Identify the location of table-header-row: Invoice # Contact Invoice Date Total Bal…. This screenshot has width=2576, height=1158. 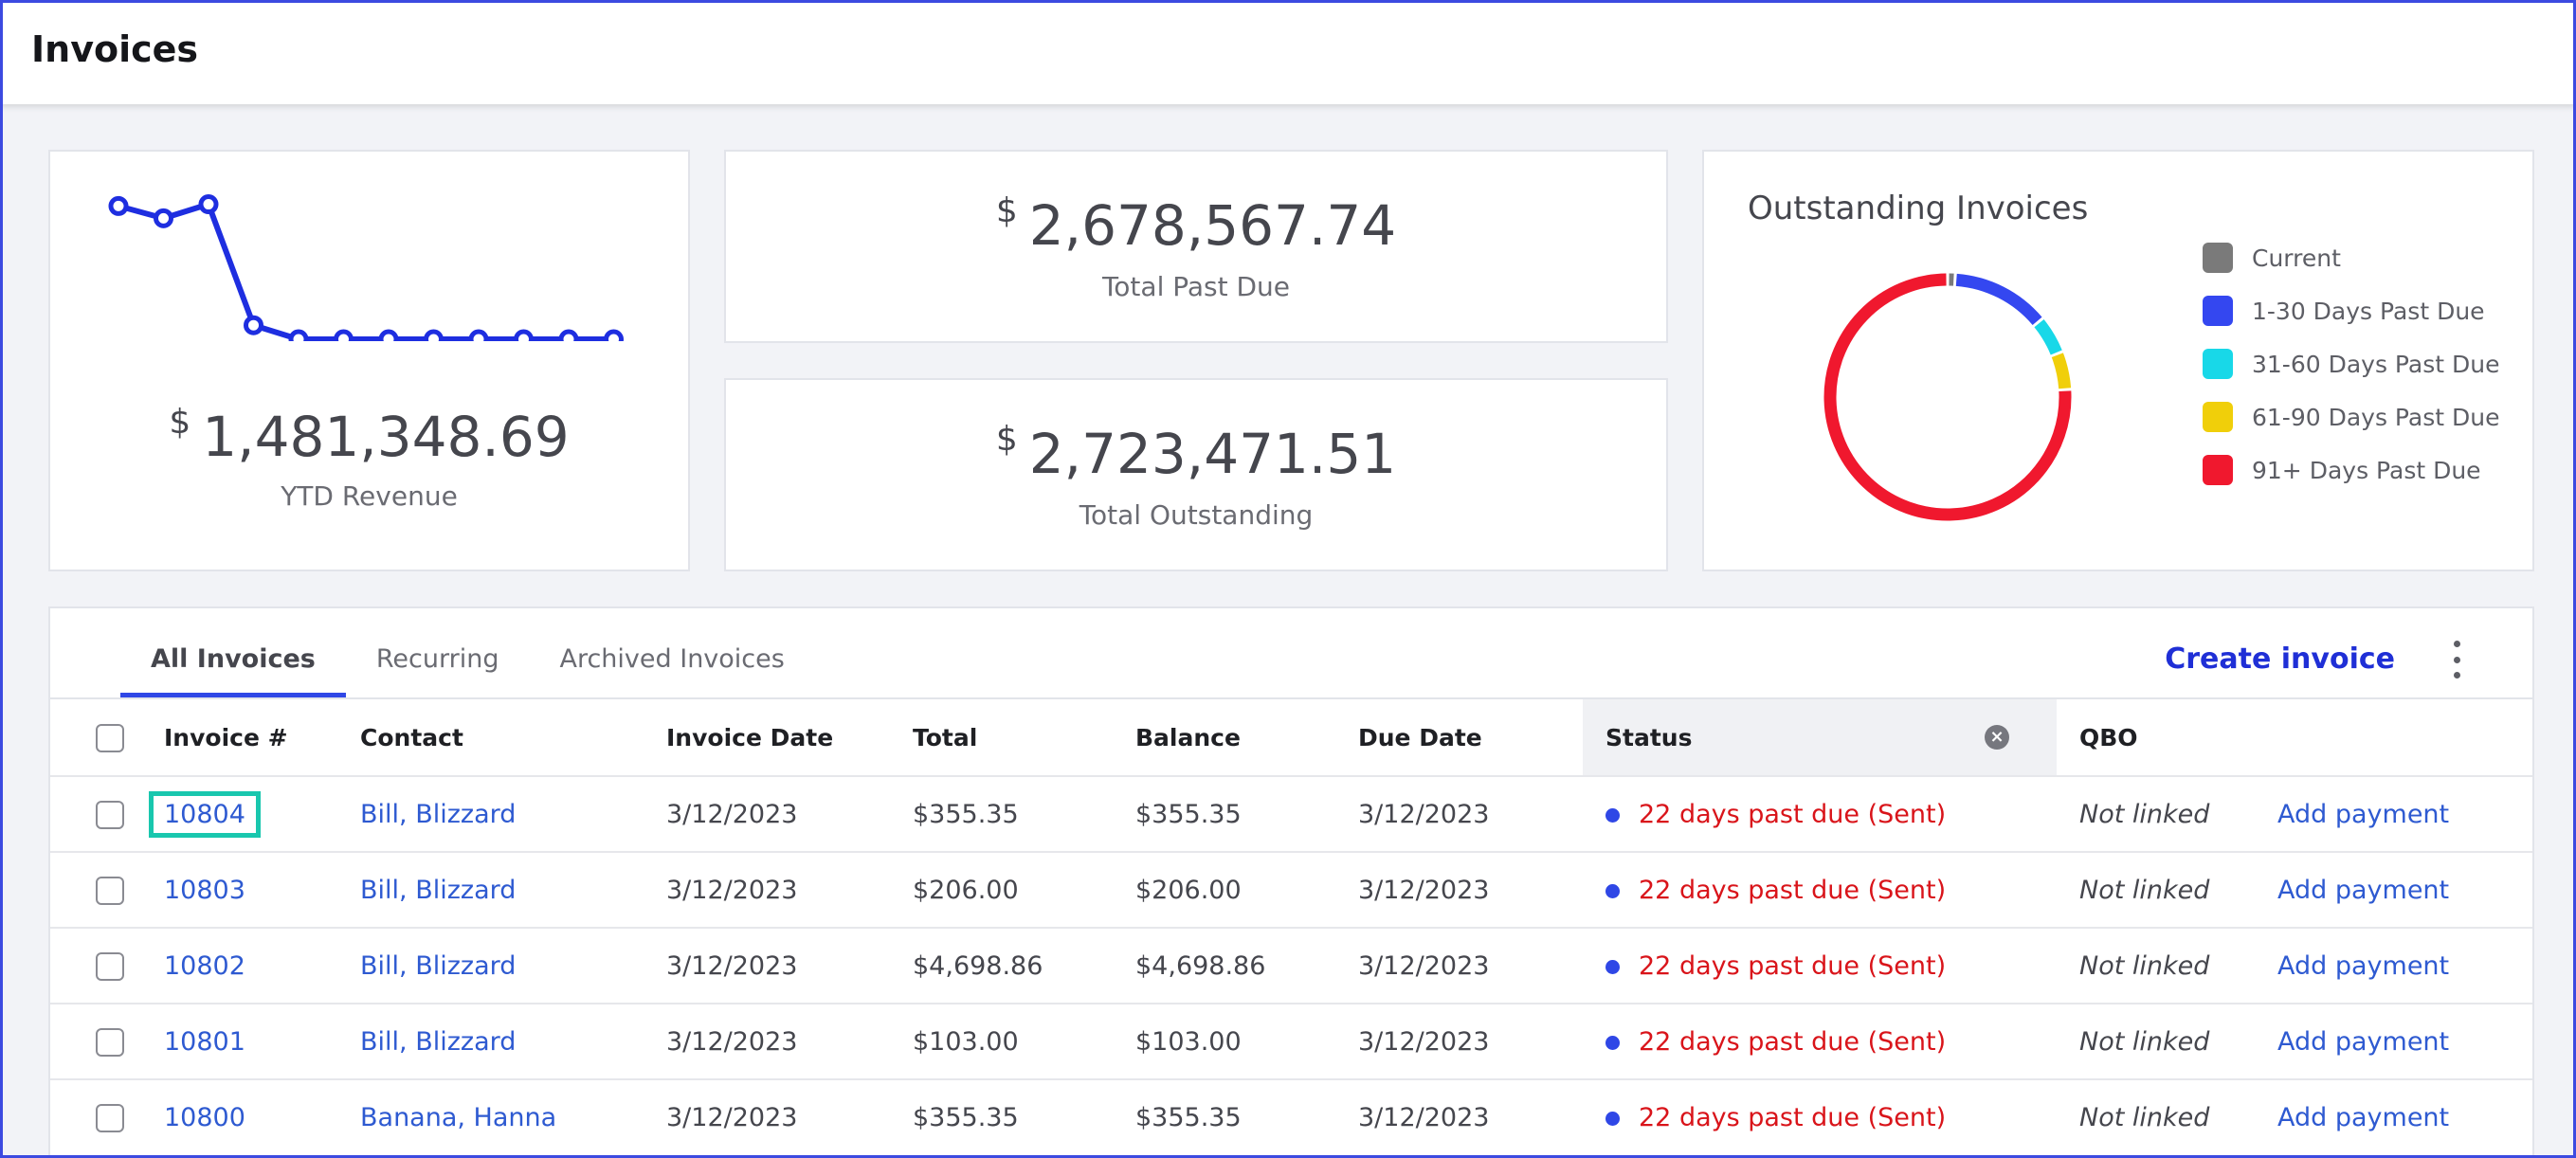
(1291, 737).